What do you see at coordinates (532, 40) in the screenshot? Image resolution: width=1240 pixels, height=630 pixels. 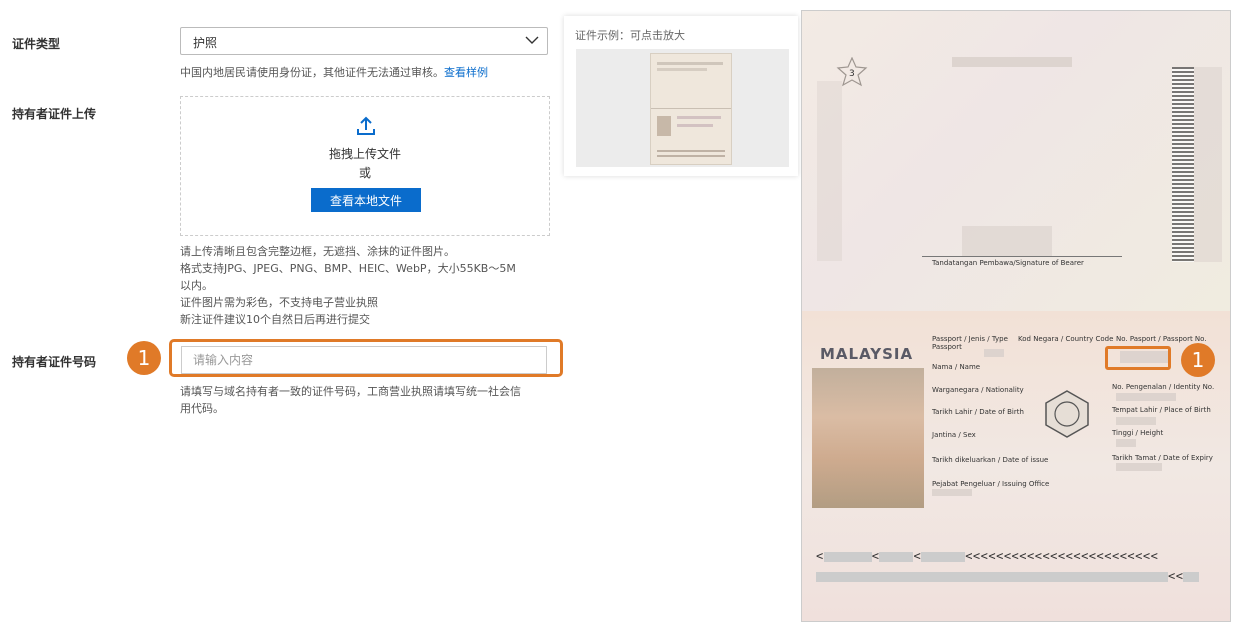 I see `chevron-down-icon` at bounding box center [532, 40].